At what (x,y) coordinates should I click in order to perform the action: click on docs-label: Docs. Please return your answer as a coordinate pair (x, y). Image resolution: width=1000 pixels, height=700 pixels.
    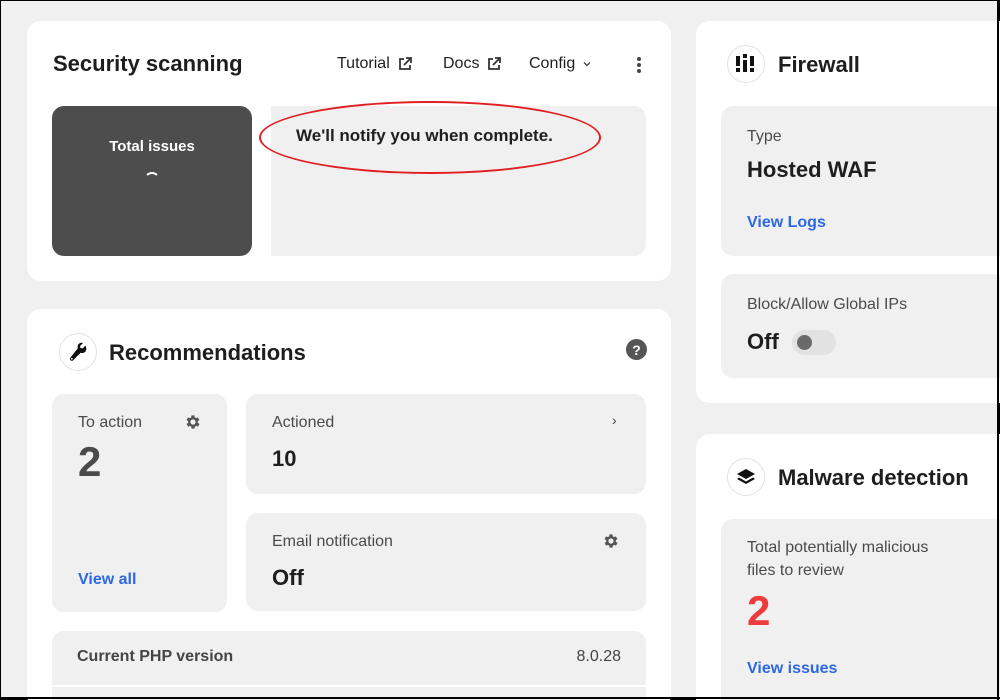
    Looking at the image, I should click on (461, 63).